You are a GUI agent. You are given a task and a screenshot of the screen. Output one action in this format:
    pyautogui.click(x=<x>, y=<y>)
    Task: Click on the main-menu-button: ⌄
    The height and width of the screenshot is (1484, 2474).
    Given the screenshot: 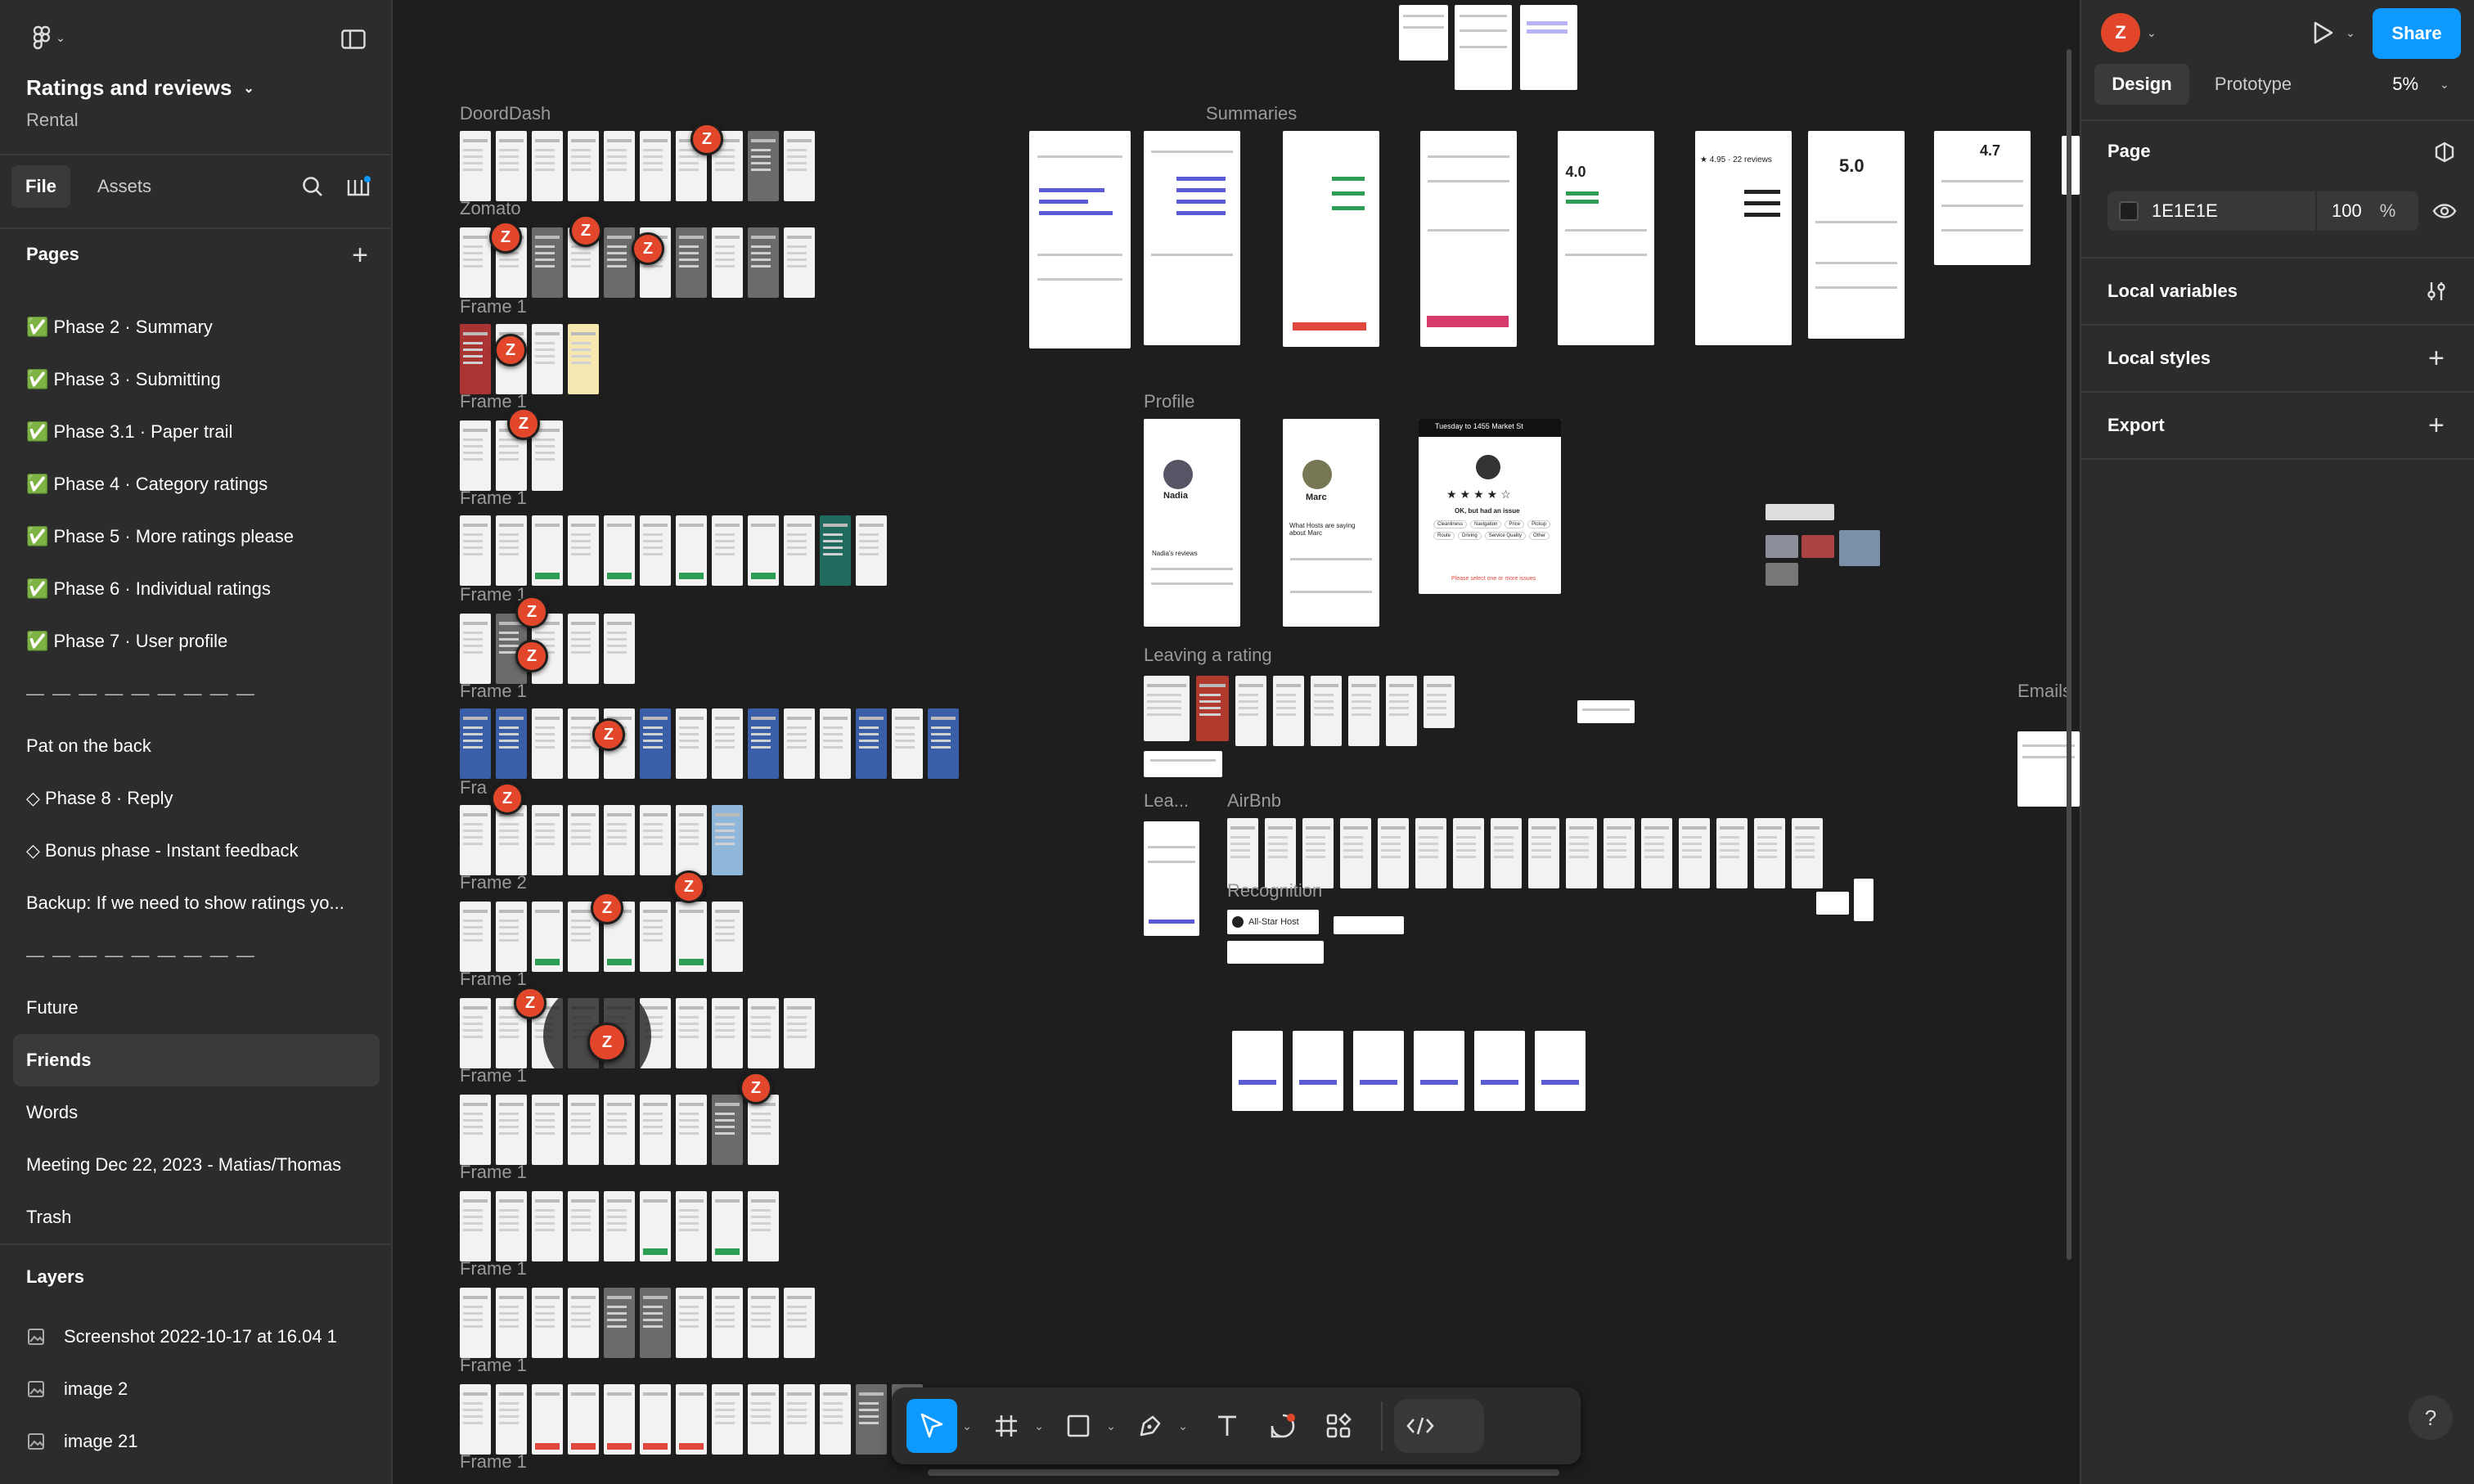 What is the action you would take?
    pyautogui.click(x=49, y=37)
    